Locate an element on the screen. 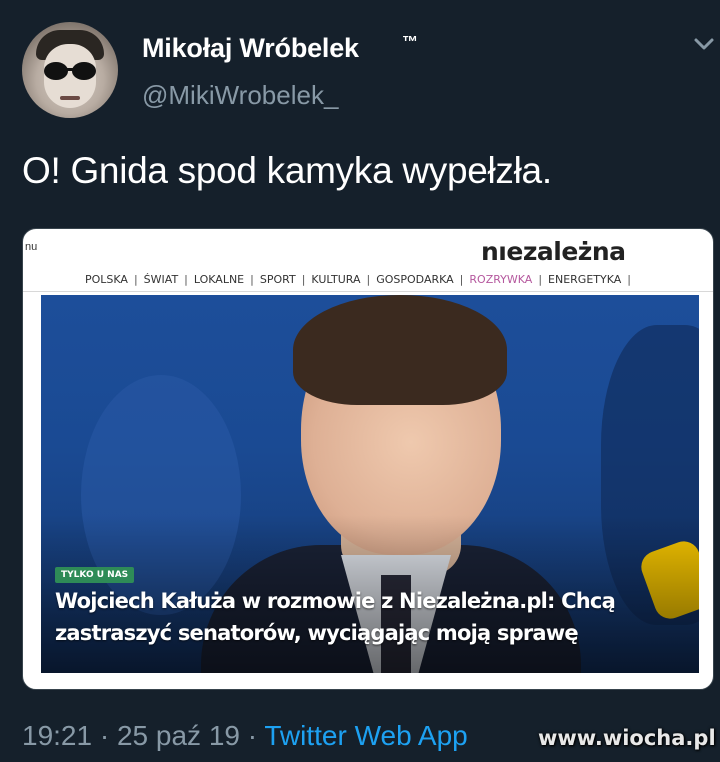 The height and width of the screenshot is (762, 720). avatar is located at coordinates (70, 70).